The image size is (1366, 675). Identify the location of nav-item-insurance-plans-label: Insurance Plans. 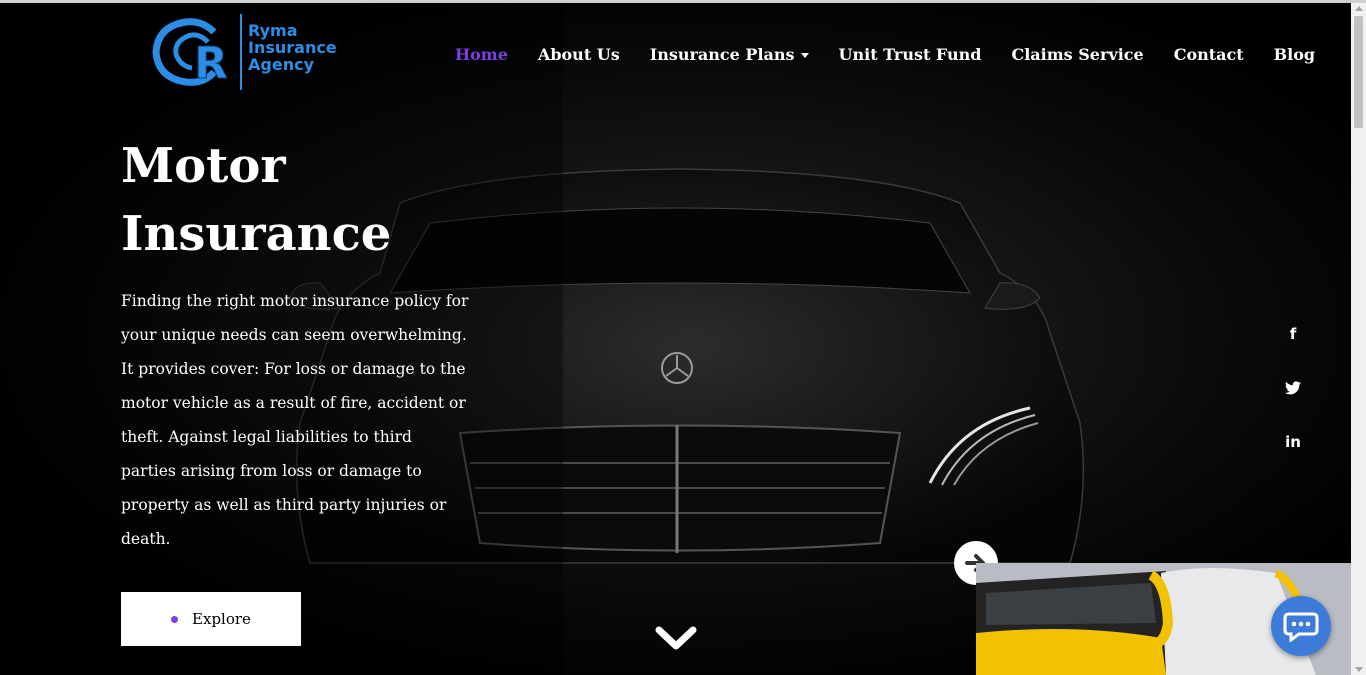
(722, 54).